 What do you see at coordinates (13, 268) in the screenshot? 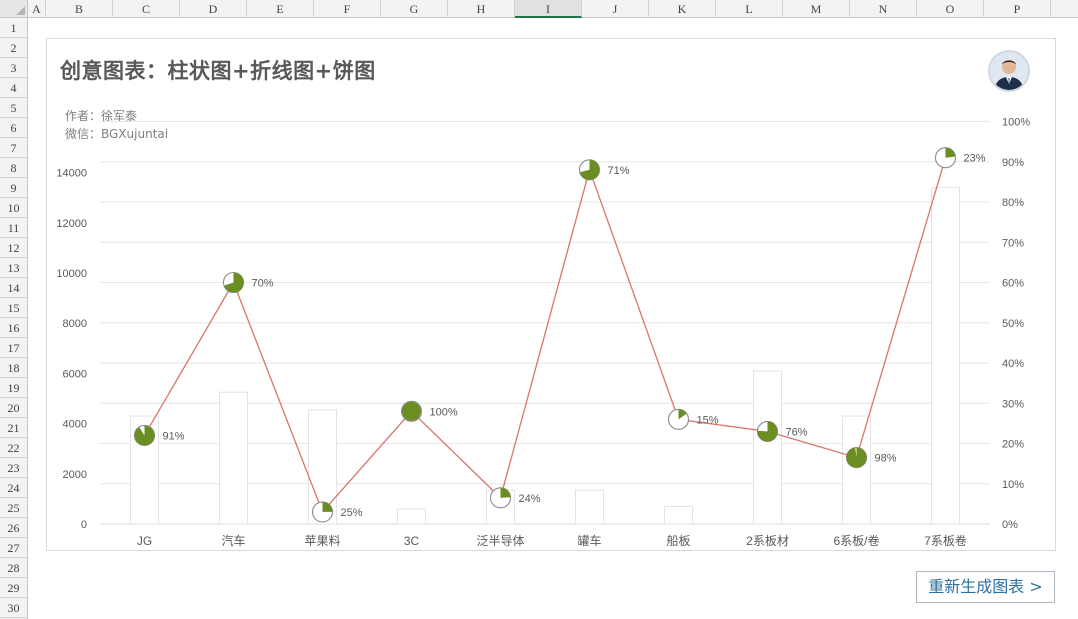
I see `row-header-13: 13` at bounding box center [13, 268].